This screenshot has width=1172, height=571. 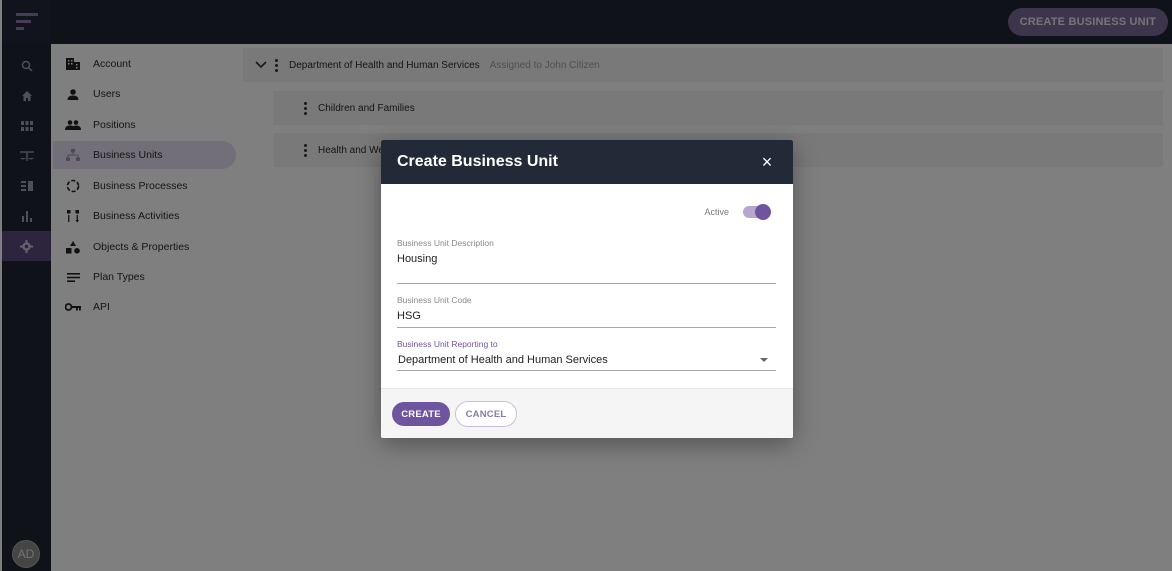 What do you see at coordinates (764, 360) in the screenshot?
I see `dropdown-arrow-icon` at bounding box center [764, 360].